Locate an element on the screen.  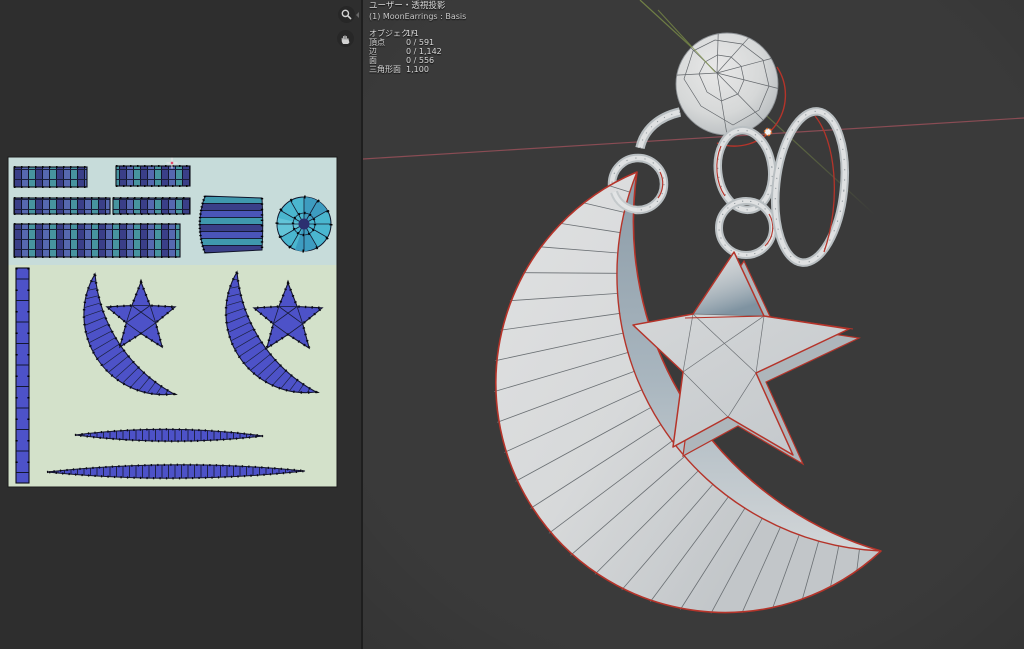
active-object-label: (1) MoonEarrings : Basis is located at coordinates (418, 16).